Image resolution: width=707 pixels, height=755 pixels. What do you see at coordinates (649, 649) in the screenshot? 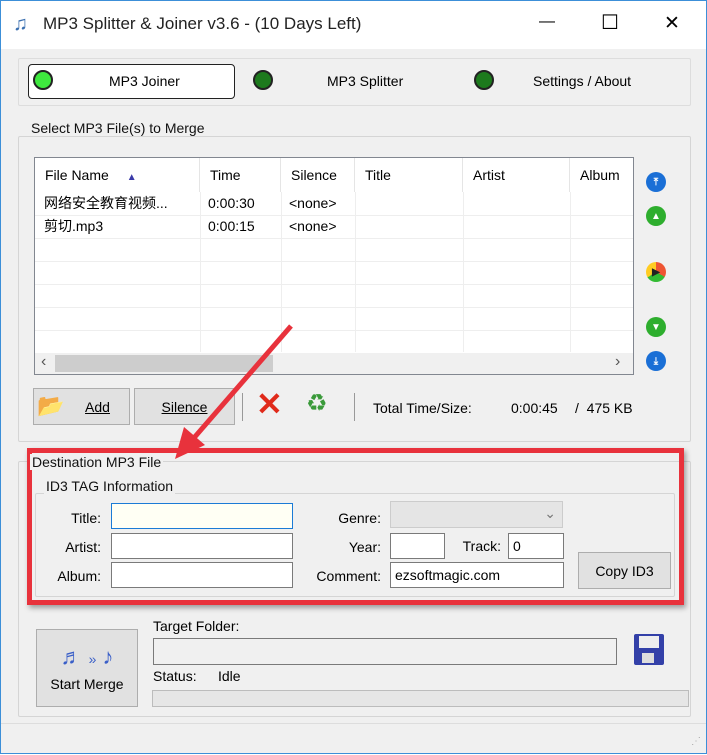
I see `save-icon` at bounding box center [649, 649].